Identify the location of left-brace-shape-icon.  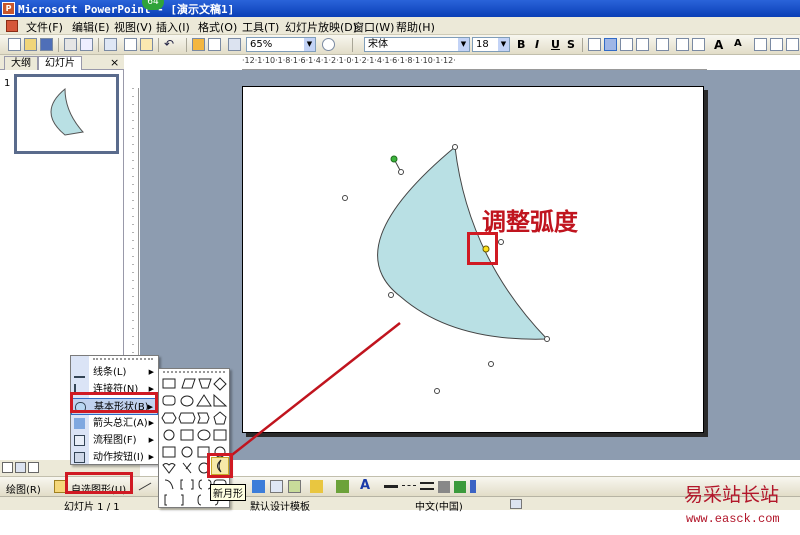
(199, 500).